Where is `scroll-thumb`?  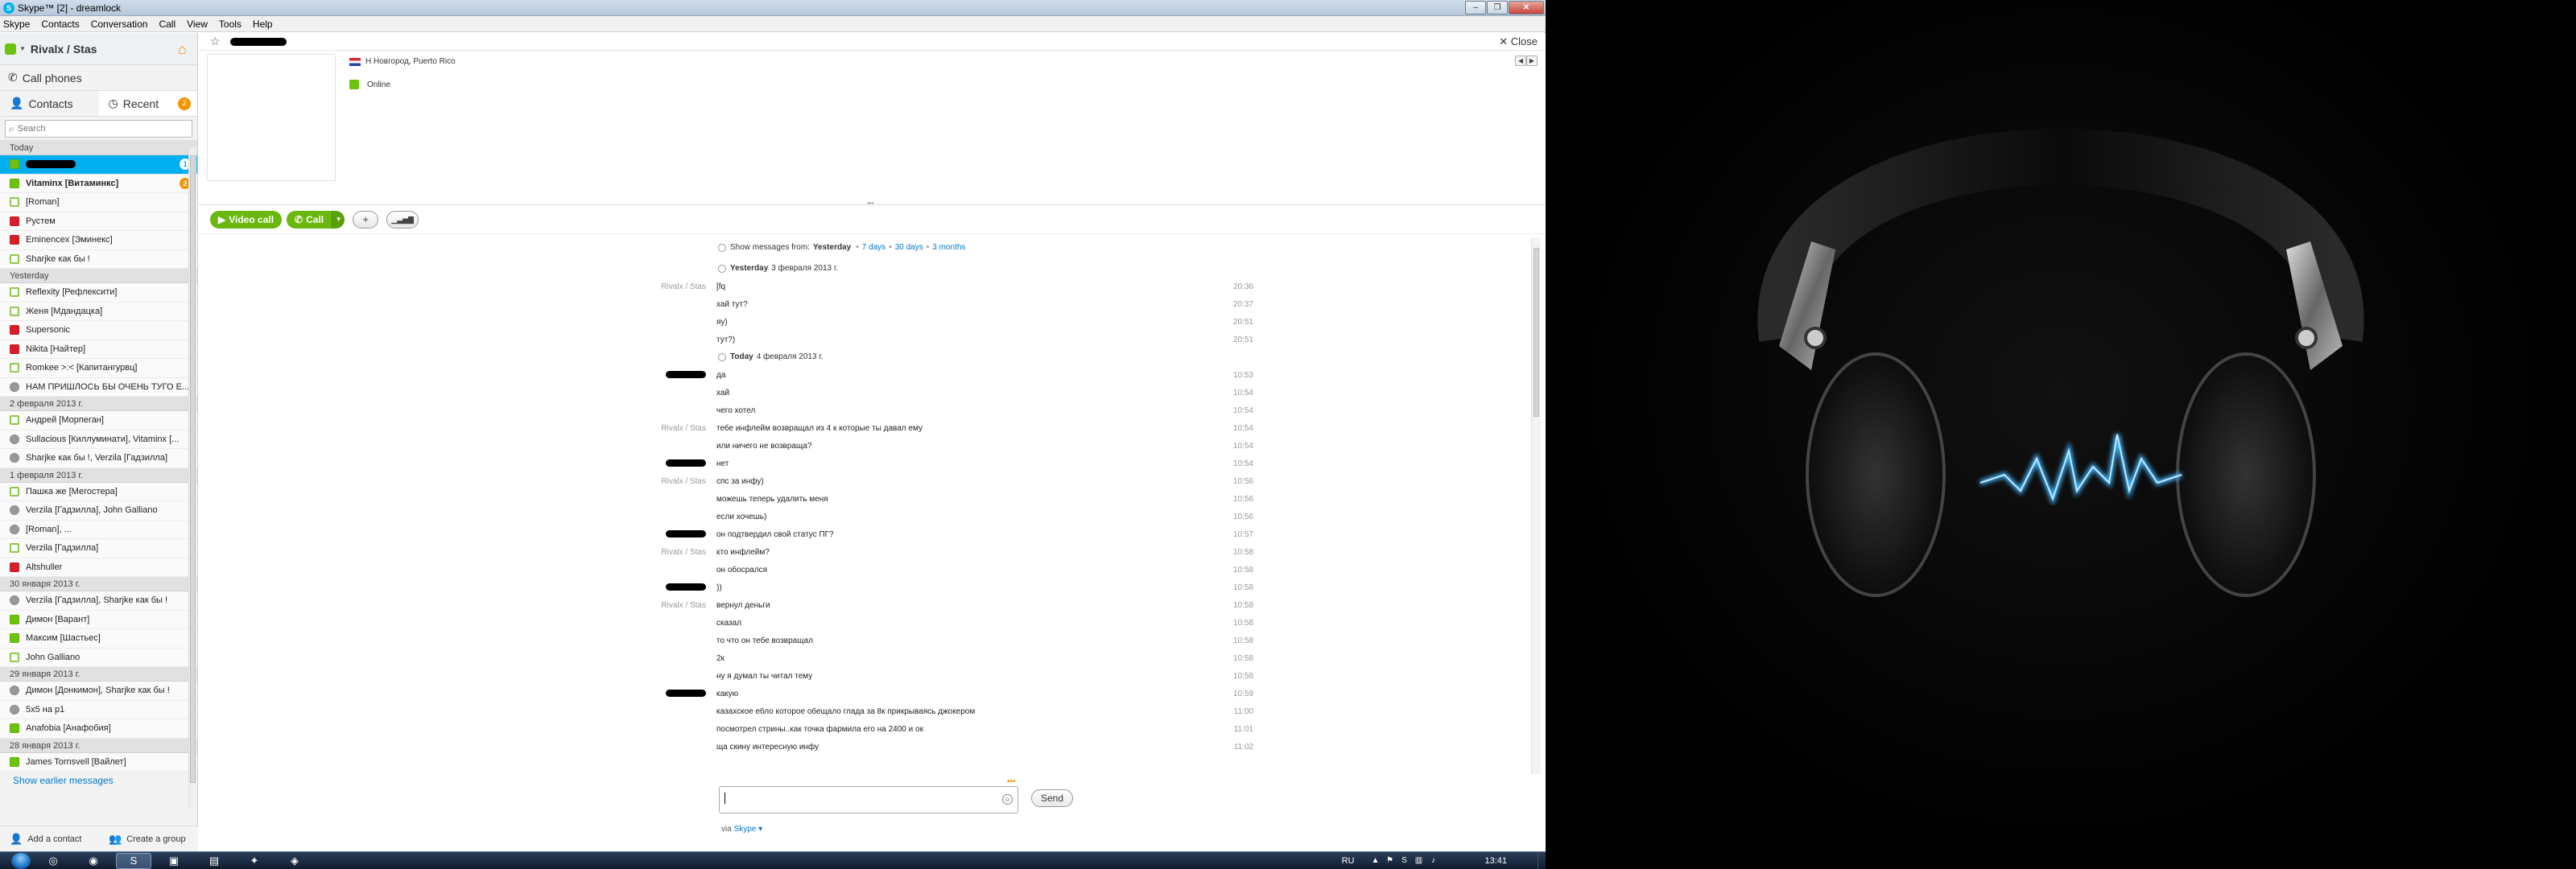
scroll-thumb is located at coordinates (193, 469).